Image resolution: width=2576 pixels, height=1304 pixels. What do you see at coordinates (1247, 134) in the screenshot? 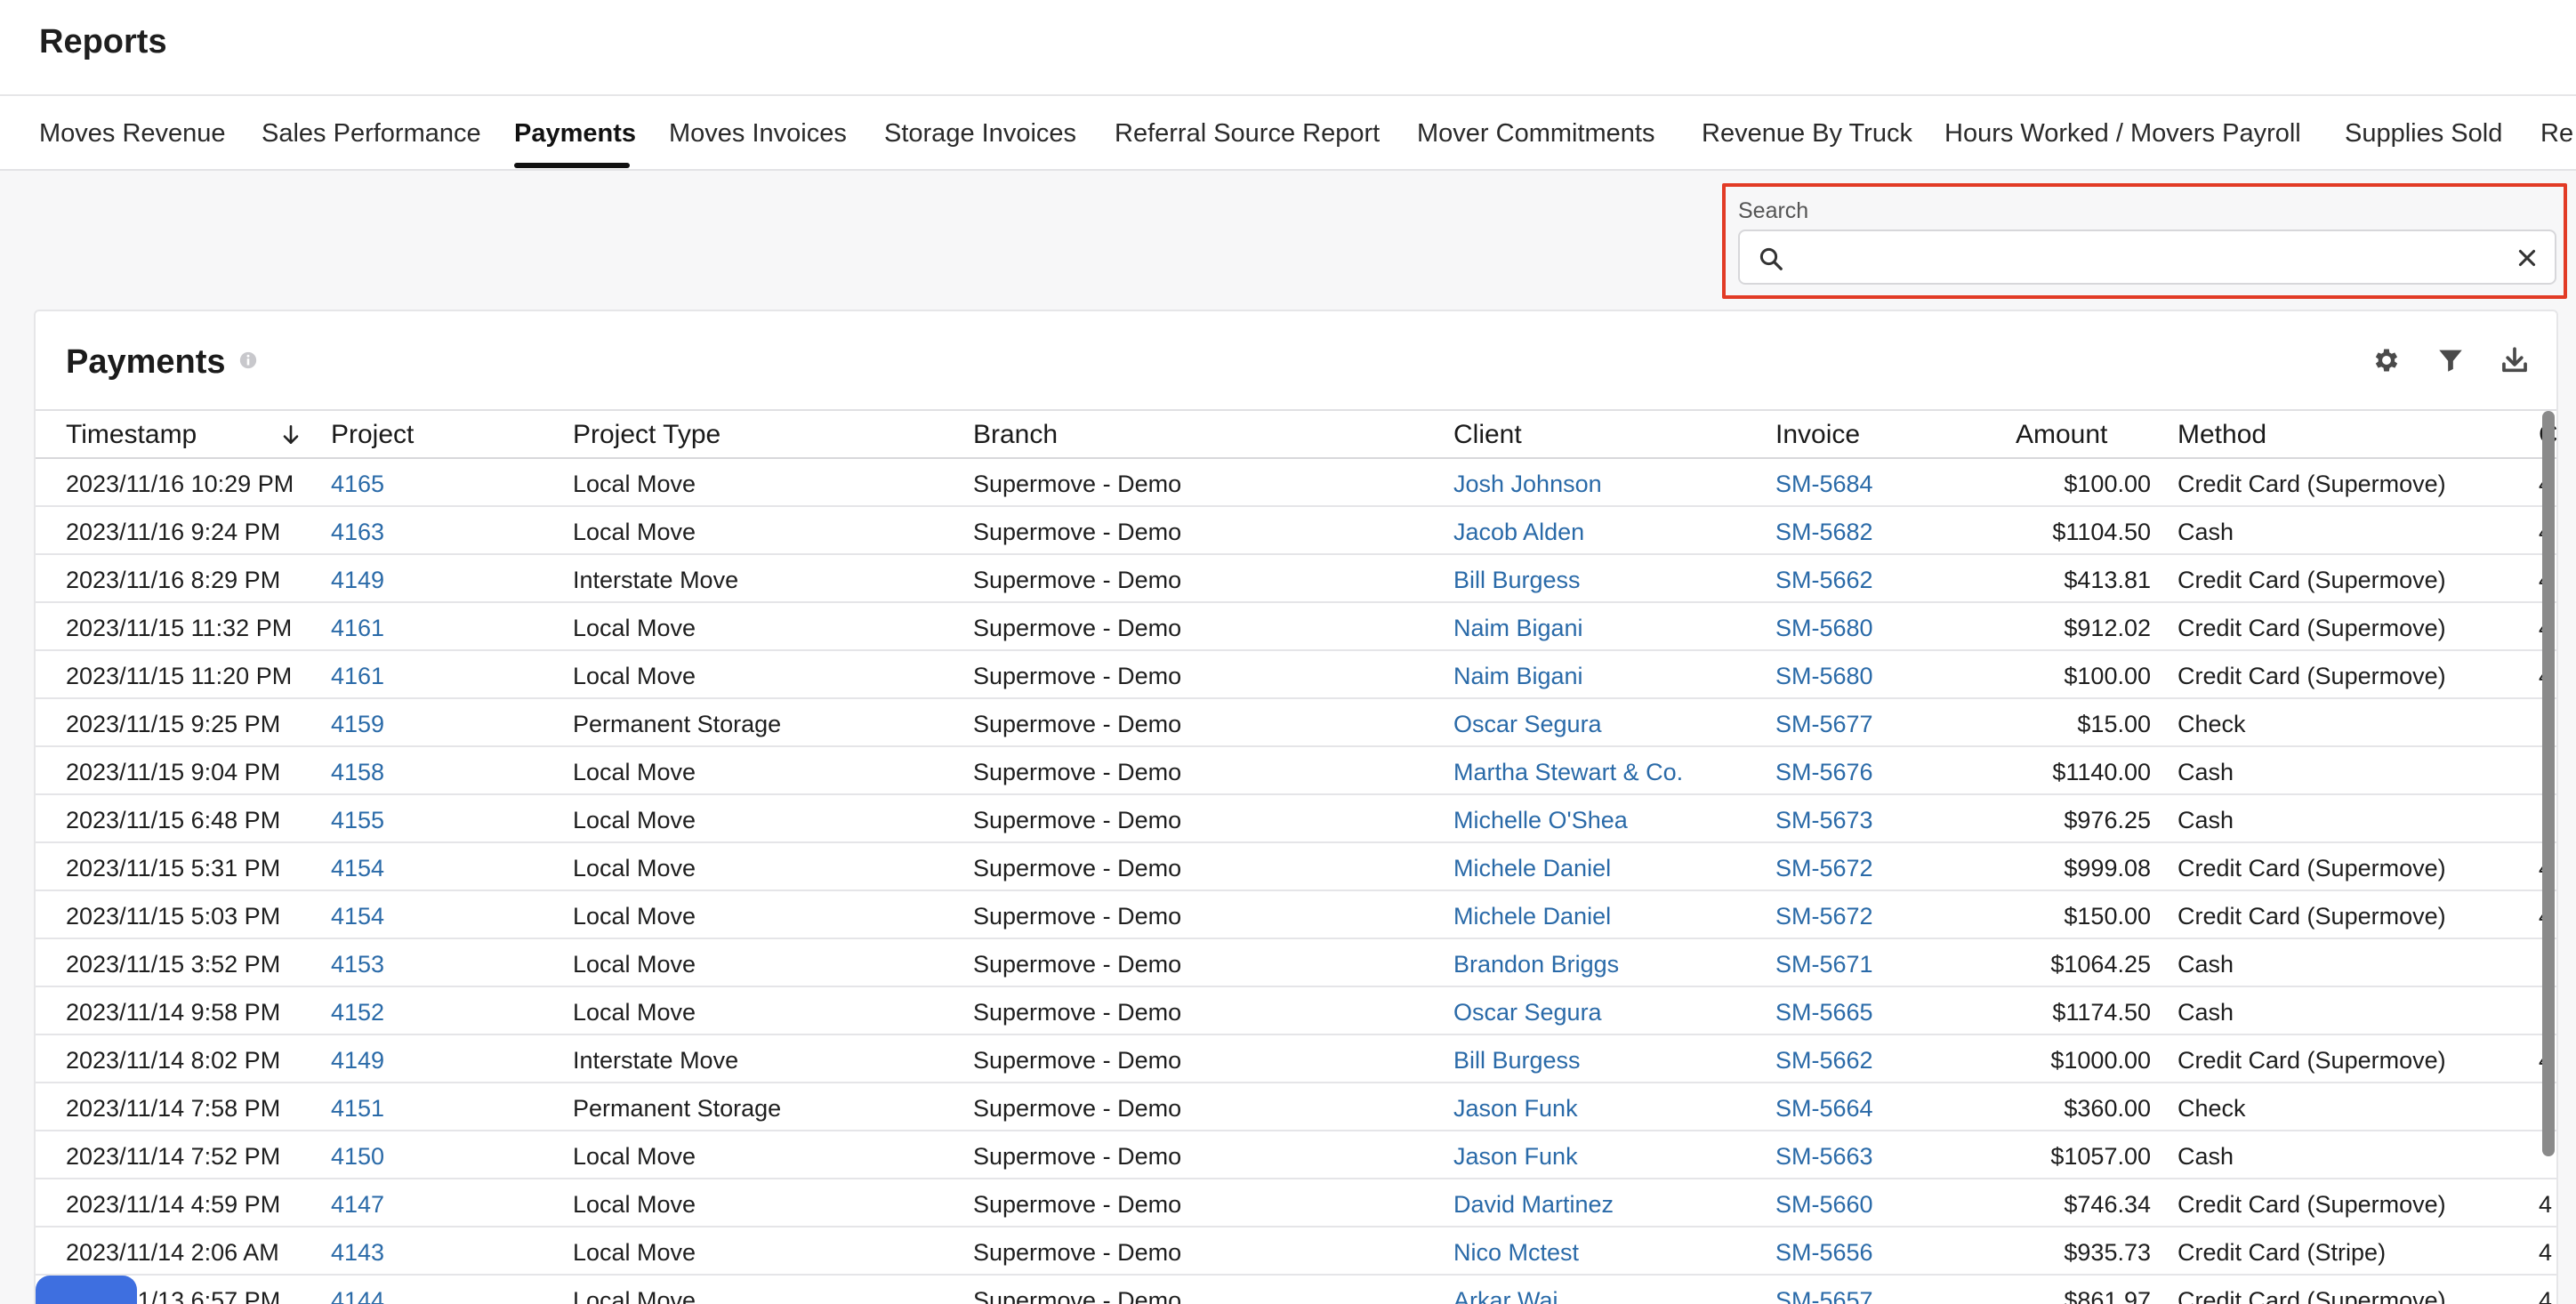
I see `tab-referral-source-report: Referral Source Report` at bounding box center [1247, 134].